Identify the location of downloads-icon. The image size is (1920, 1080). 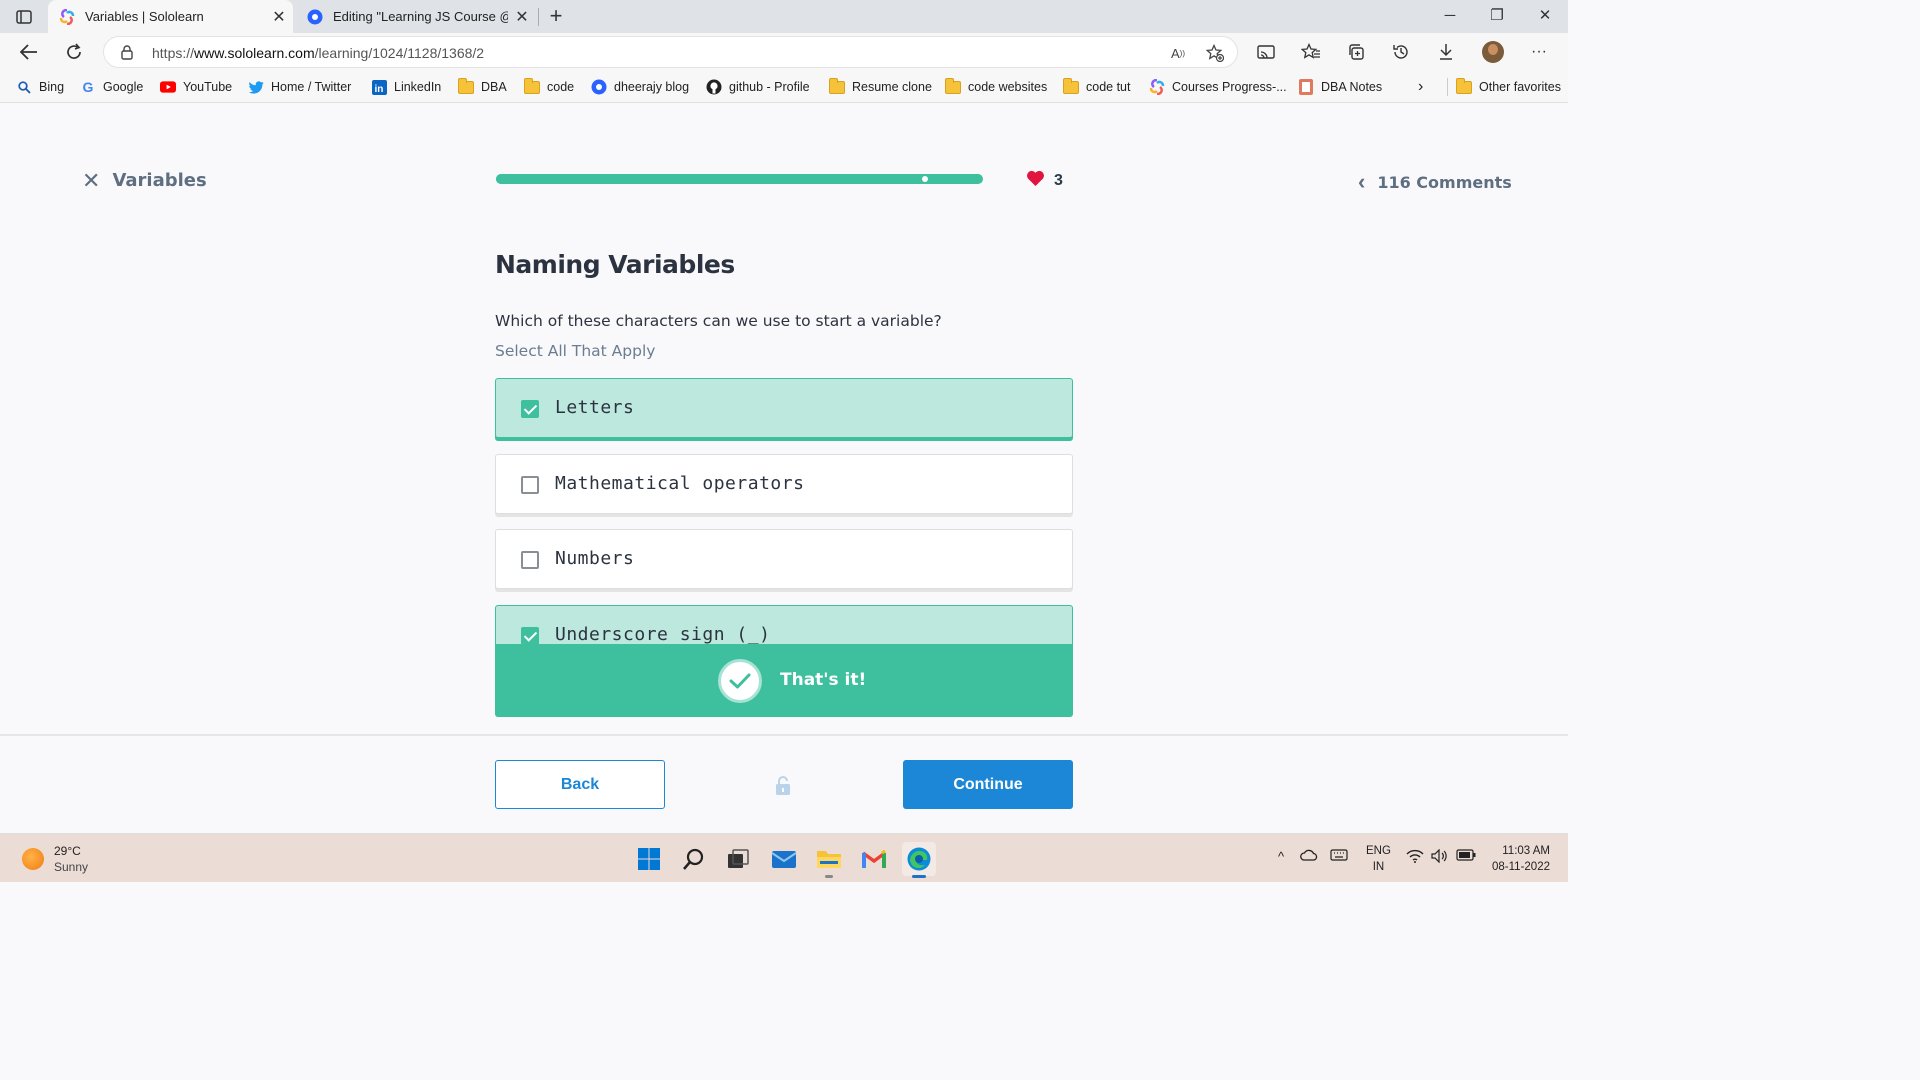
(1446, 52).